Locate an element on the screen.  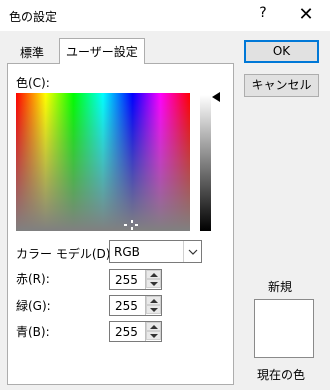
blue-spinner: 255 is located at coordinates (135, 331).